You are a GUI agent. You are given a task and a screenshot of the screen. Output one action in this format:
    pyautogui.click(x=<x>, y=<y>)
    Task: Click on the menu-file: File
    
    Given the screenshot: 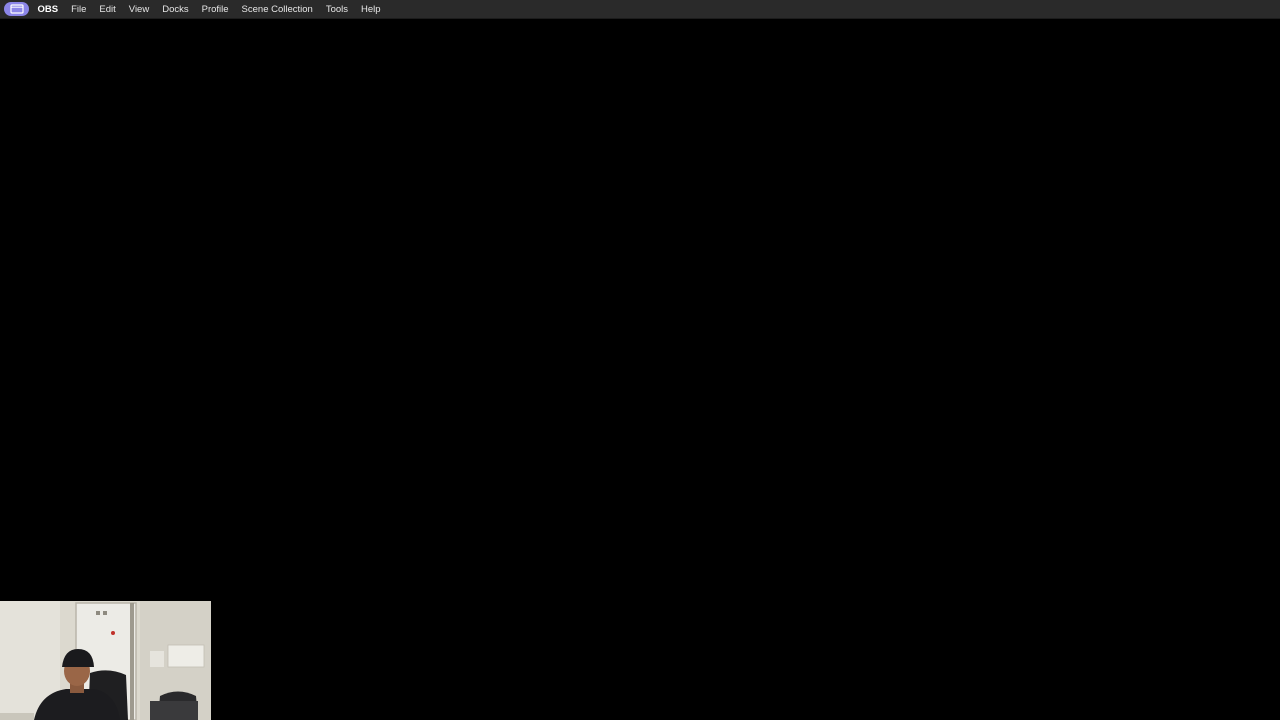 What is the action you would take?
    pyautogui.click(x=79, y=9)
    